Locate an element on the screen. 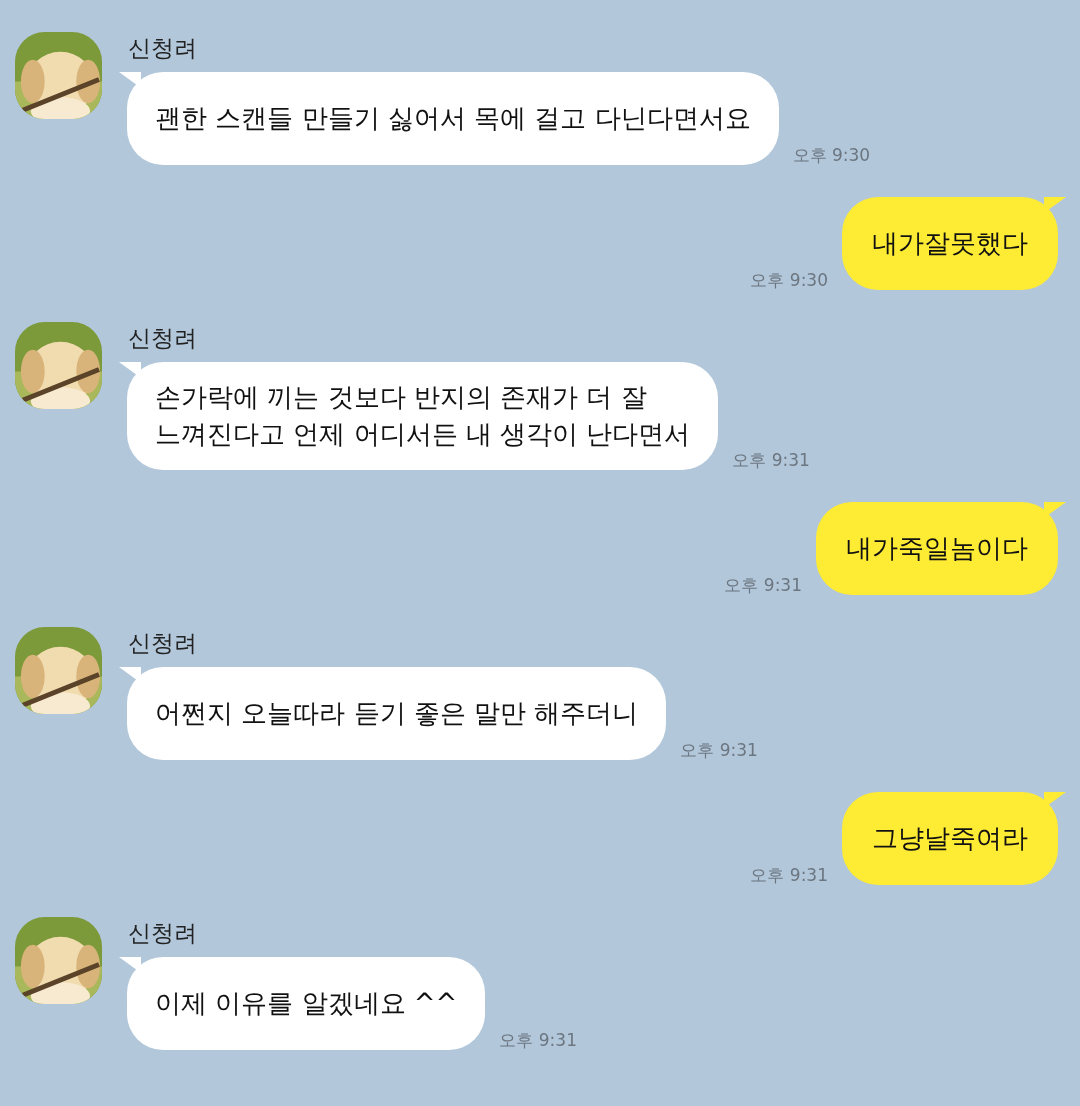  message-bubble: 그냥날죽여라 is located at coordinates (954, 838).